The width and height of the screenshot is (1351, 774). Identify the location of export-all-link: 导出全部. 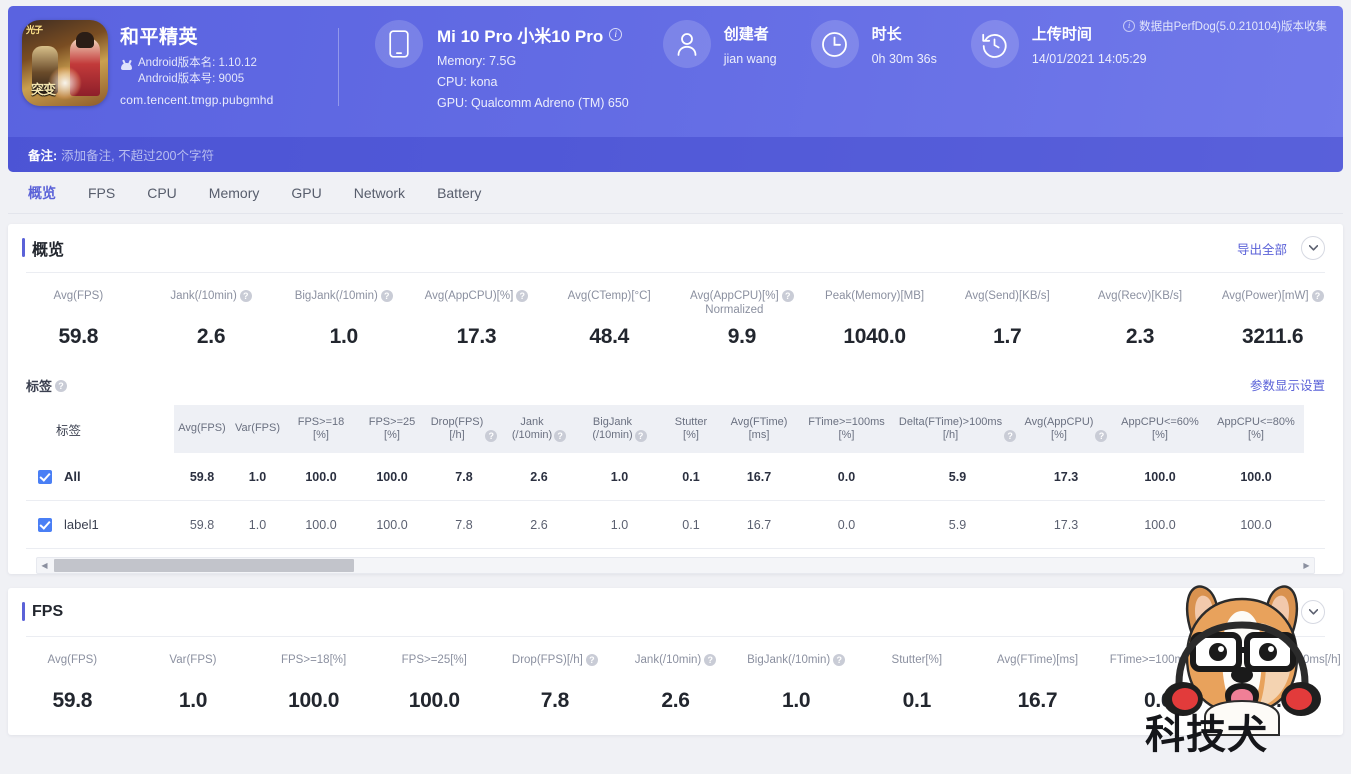
(1262, 248).